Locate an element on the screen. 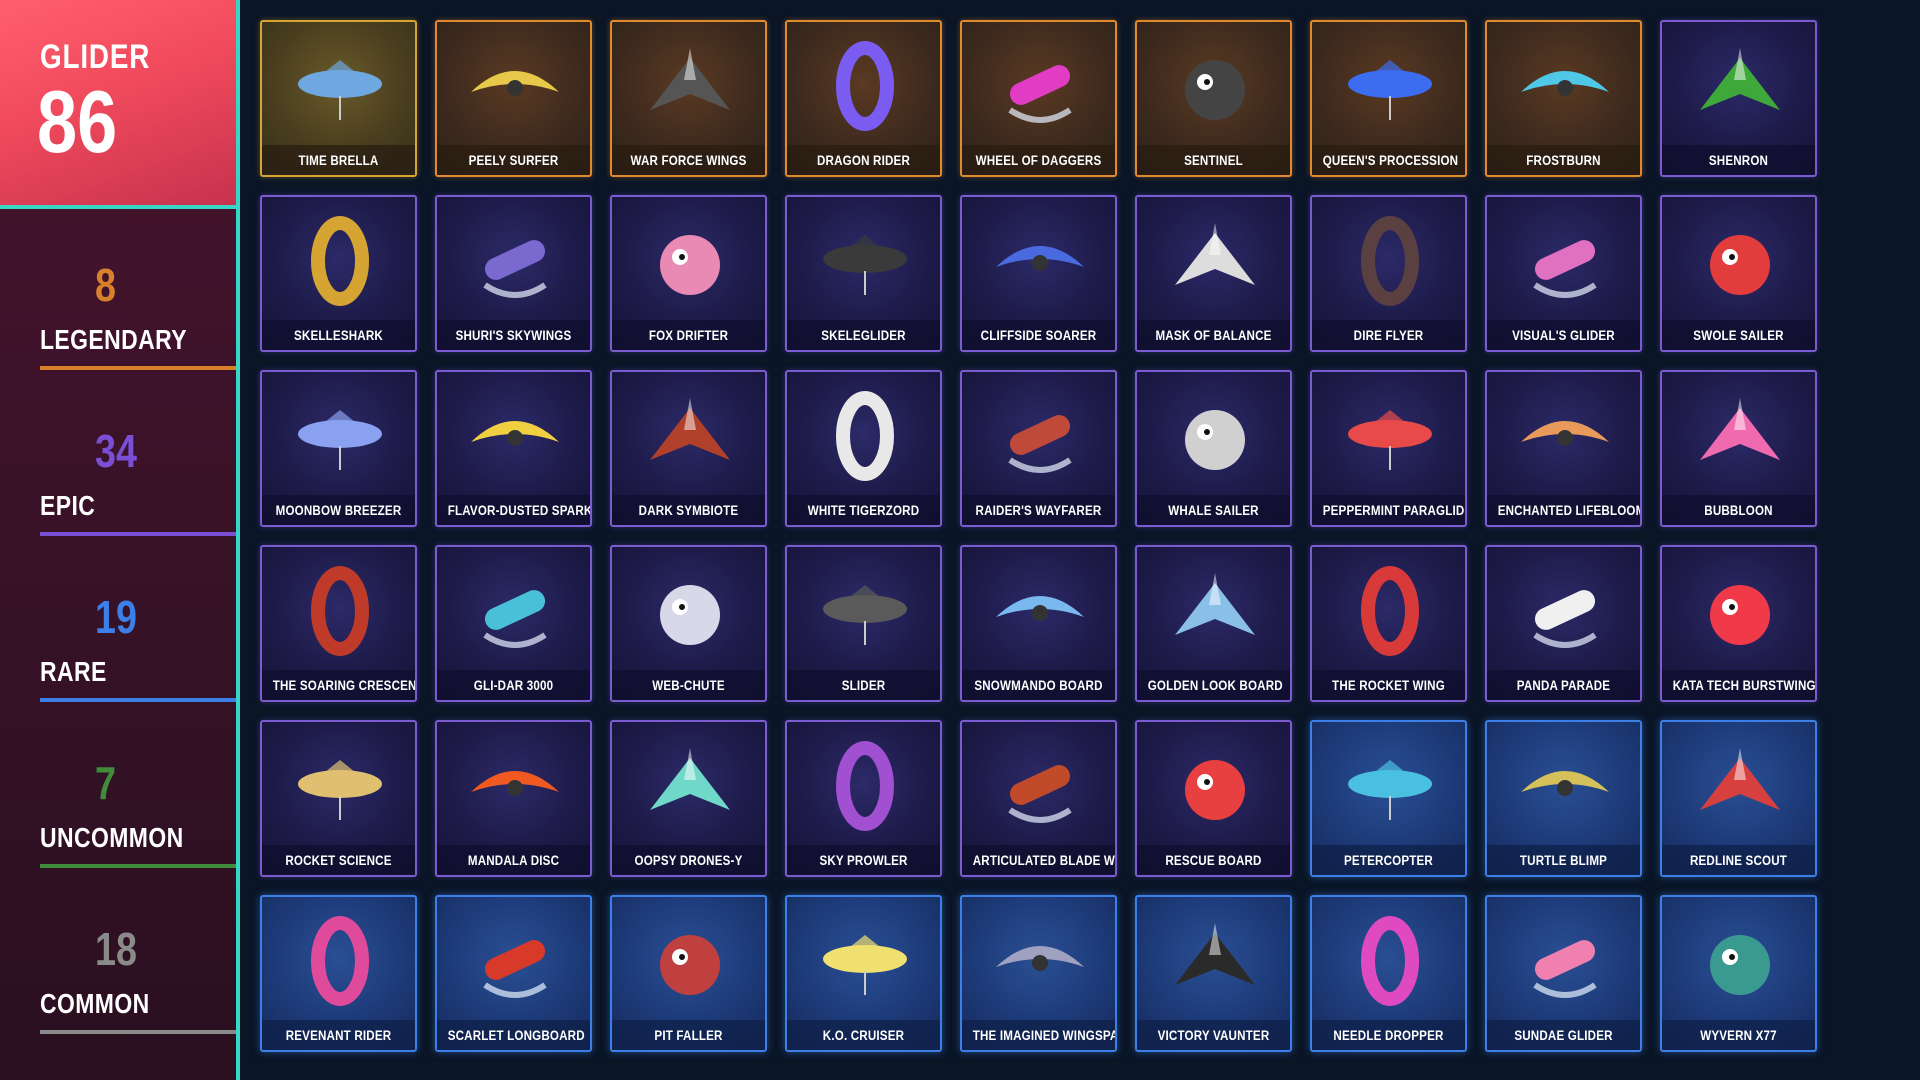 Image resolution: width=1920 pixels, height=1080 pixels. glider-tile: MANDALA DISC is located at coordinates (513, 798).